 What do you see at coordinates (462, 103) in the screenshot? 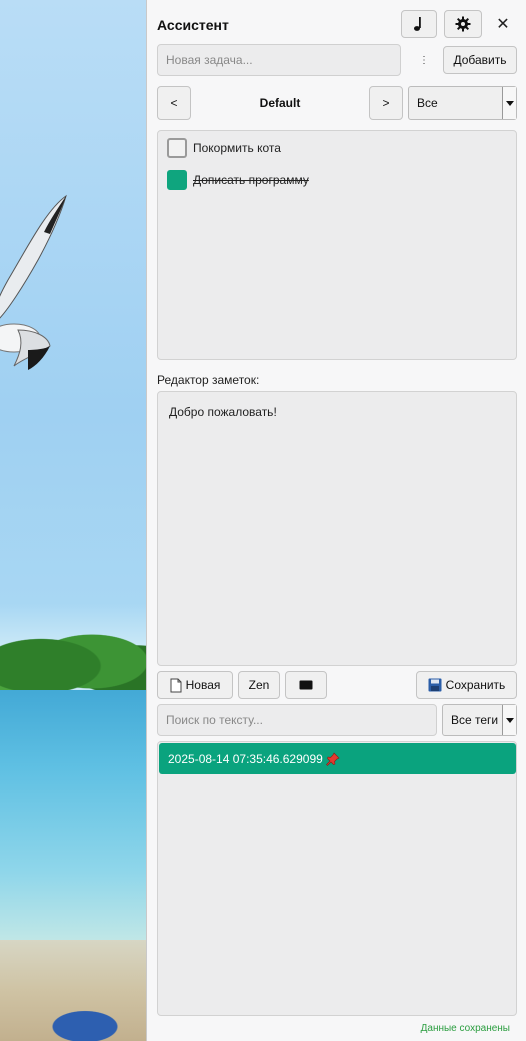
I see `task-filter-select: Все` at bounding box center [462, 103].